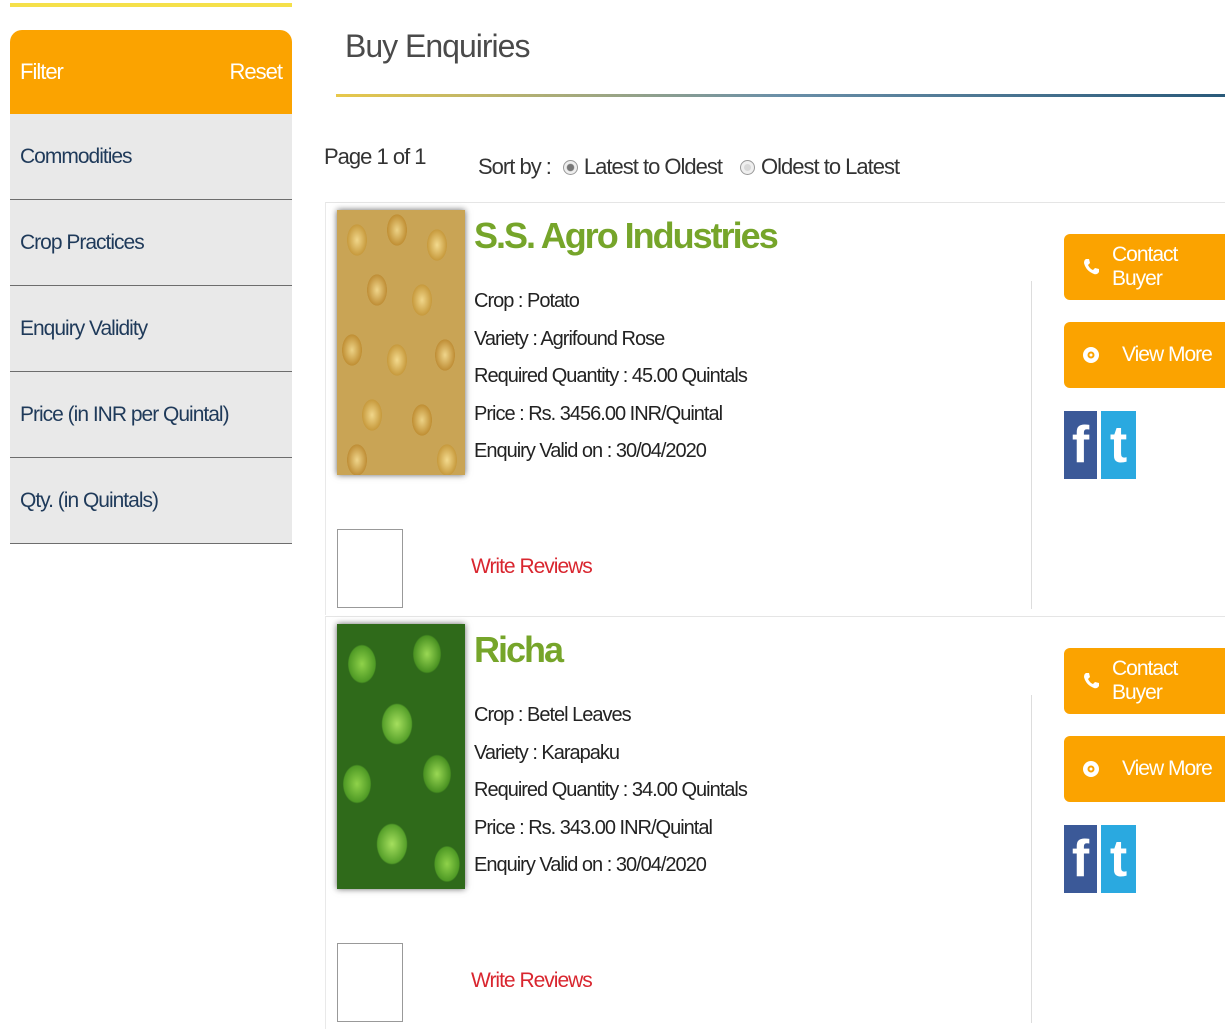 This screenshot has height=1029, width=1225. I want to click on title-divider, so click(780, 95).